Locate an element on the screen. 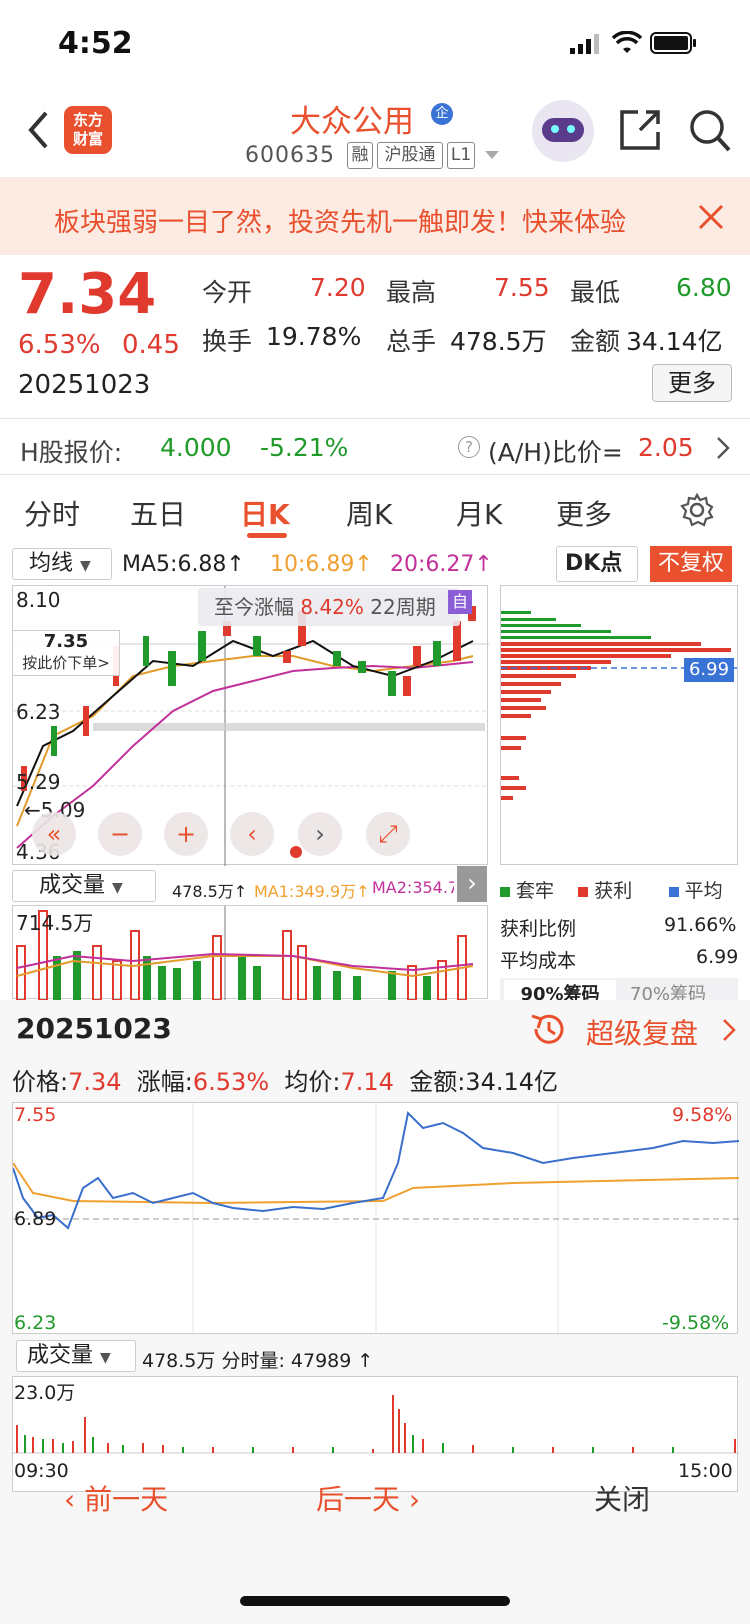 This screenshot has height=1624, width=750. high-value: 7.55 is located at coordinates (522, 287).